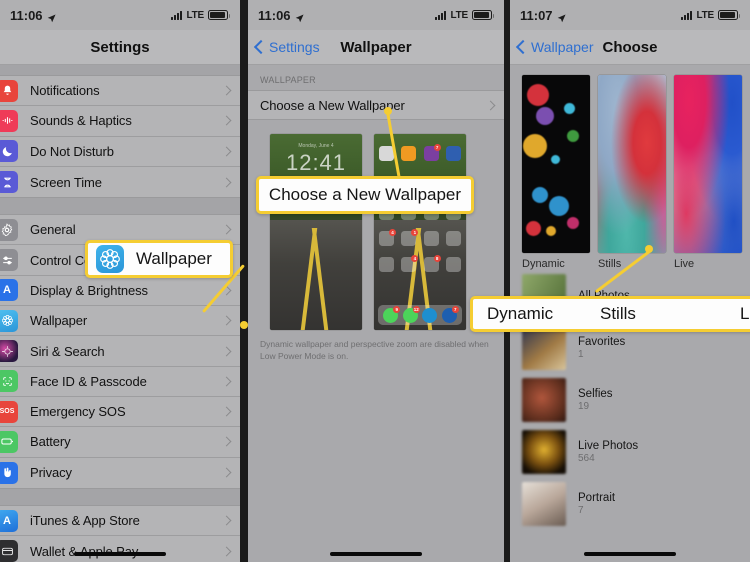 This screenshot has height=562, width=750. I want to click on lock-screen-preview: Monday, June 4 12:41, so click(316, 232).